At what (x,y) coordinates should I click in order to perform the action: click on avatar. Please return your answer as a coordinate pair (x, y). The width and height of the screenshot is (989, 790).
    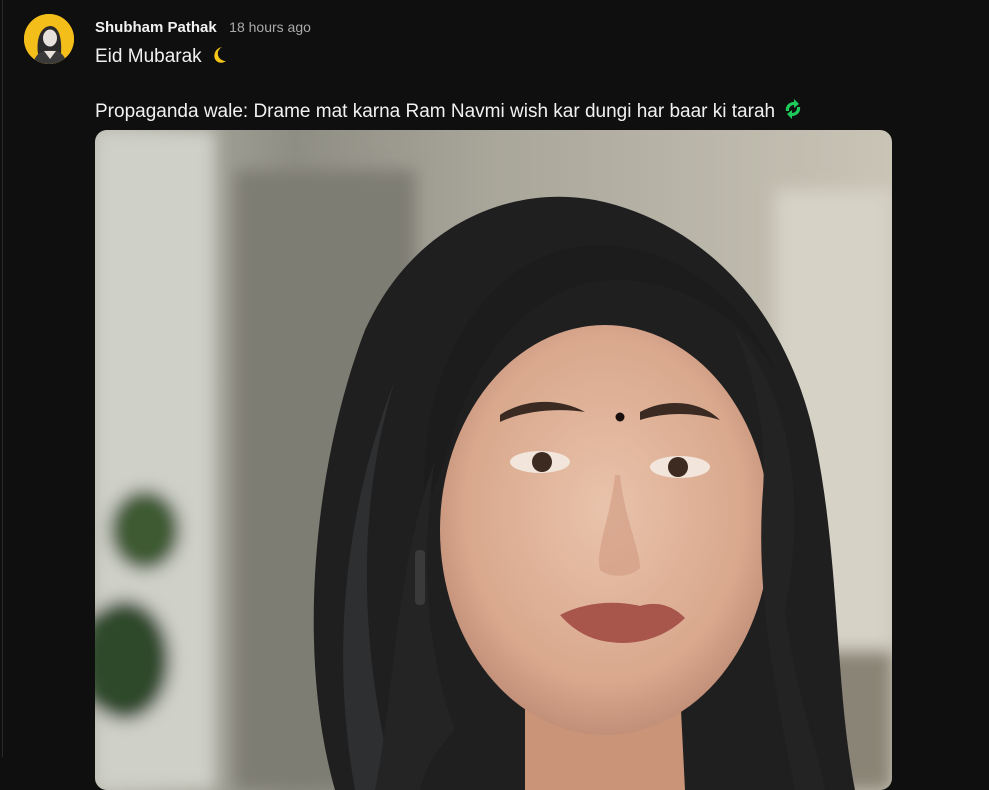
    Looking at the image, I should click on (49, 39).